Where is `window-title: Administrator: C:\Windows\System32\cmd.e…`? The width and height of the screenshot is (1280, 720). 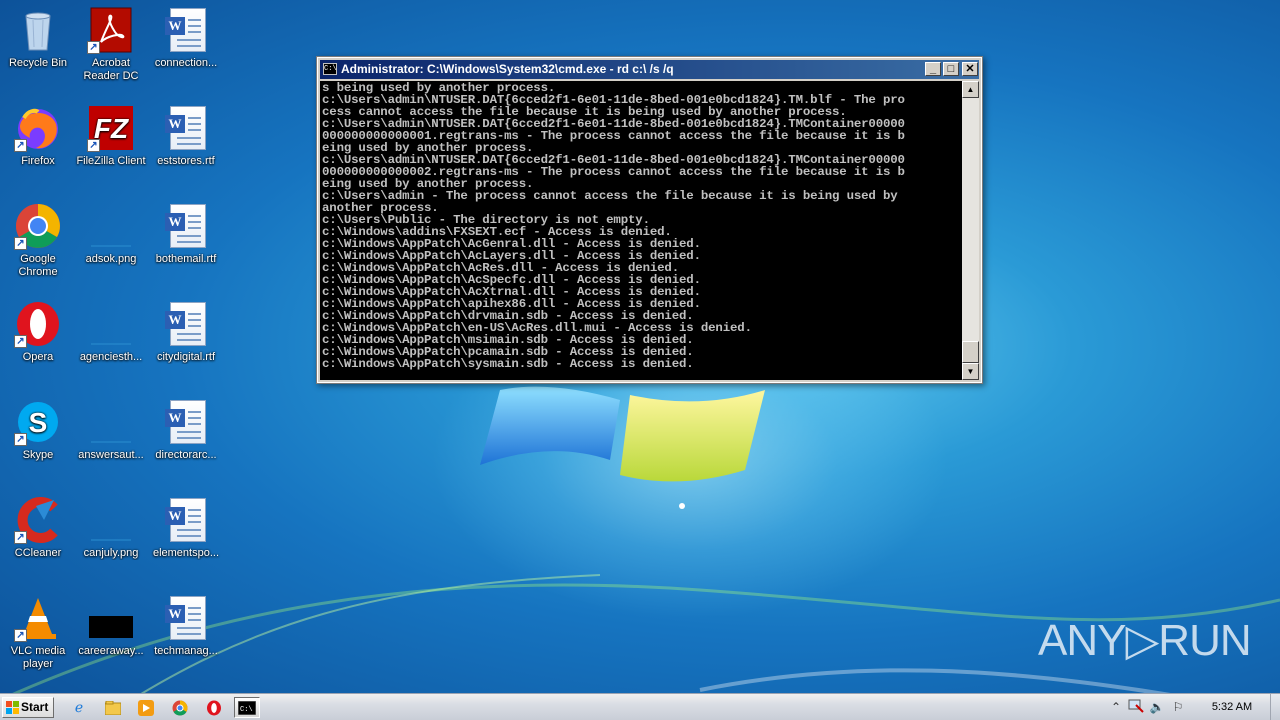
window-title: Administrator: C:\Windows\System32\cmd.e… is located at coordinates (507, 69).